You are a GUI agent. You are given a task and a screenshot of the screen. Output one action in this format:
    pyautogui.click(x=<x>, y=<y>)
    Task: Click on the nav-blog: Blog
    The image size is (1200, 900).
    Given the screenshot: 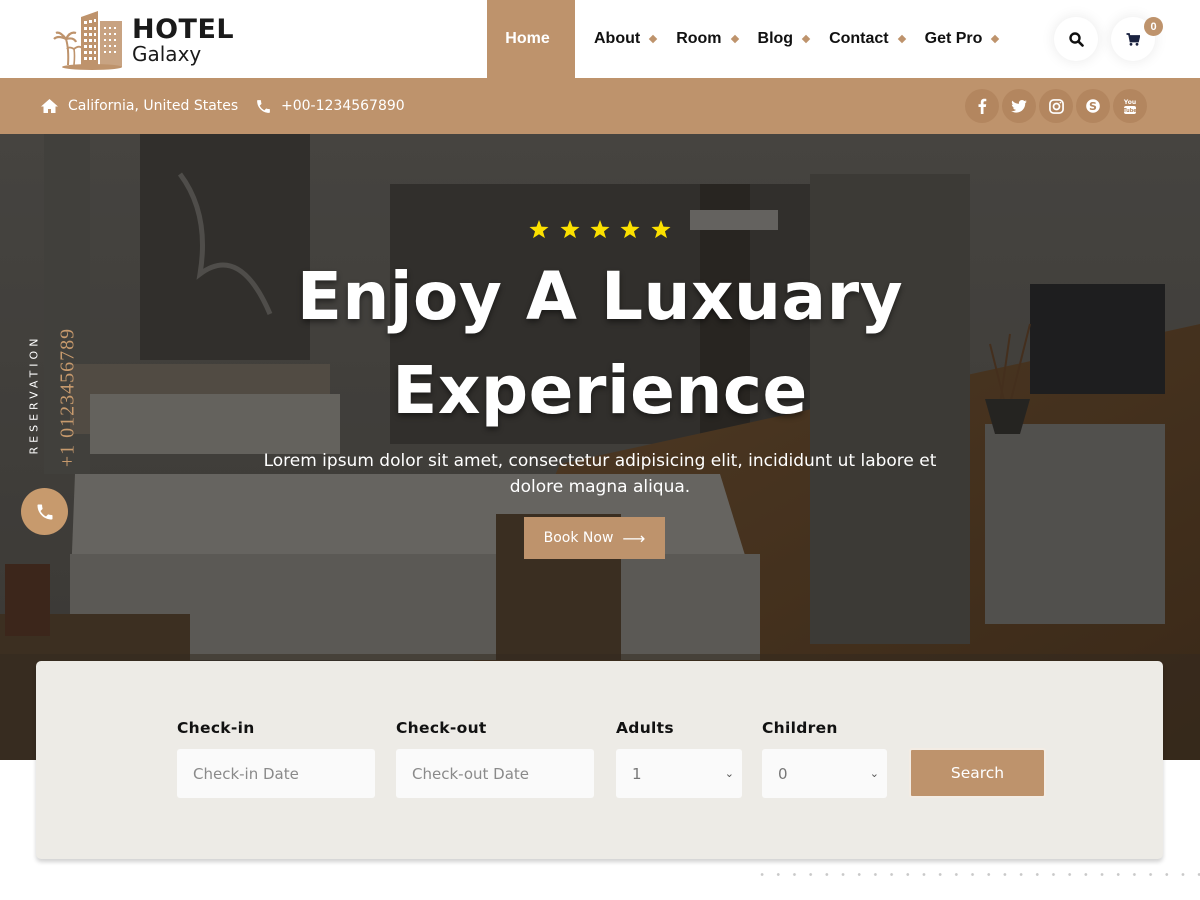 What is the action you would take?
    pyautogui.click(x=784, y=39)
    